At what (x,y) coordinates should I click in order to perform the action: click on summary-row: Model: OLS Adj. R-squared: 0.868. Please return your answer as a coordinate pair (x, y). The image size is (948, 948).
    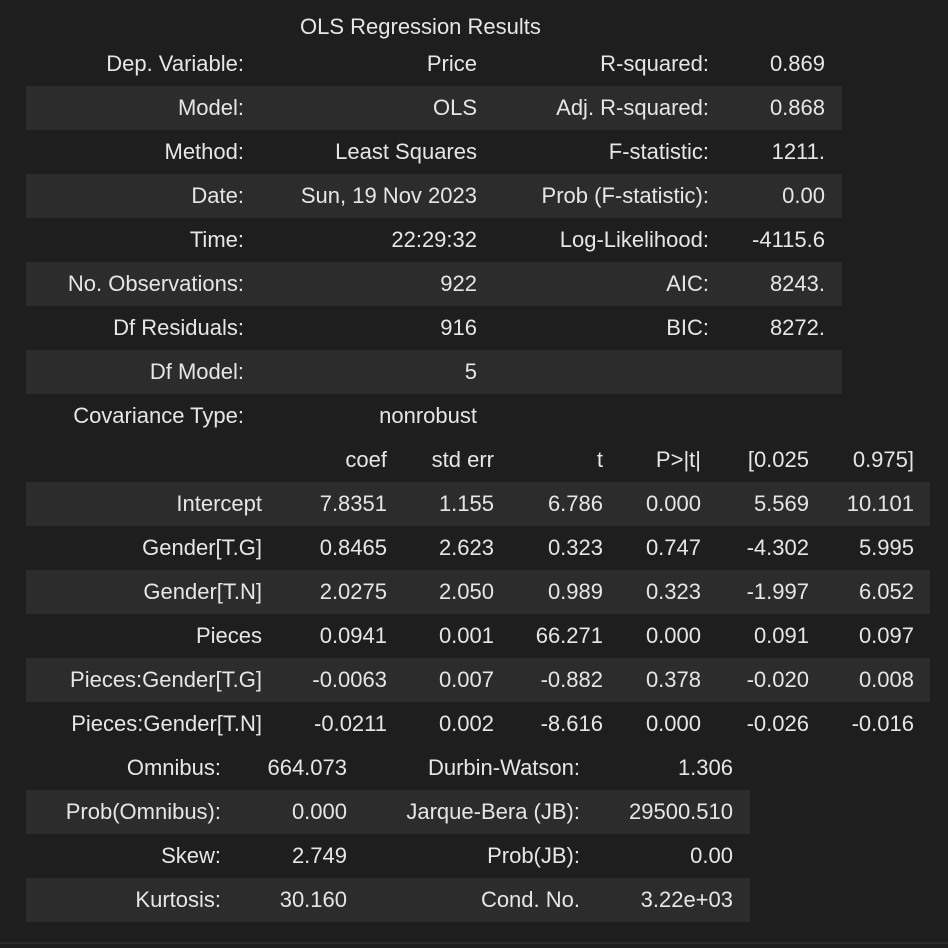
    Looking at the image, I should click on (434, 108).